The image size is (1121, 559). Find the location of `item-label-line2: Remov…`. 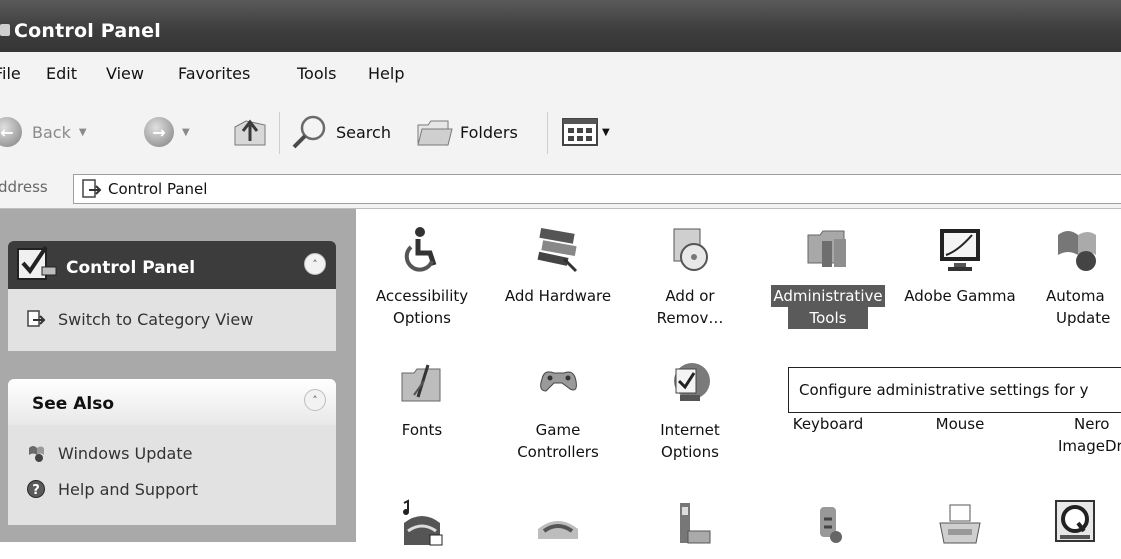

item-label-line2: Remov… is located at coordinates (690, 318).